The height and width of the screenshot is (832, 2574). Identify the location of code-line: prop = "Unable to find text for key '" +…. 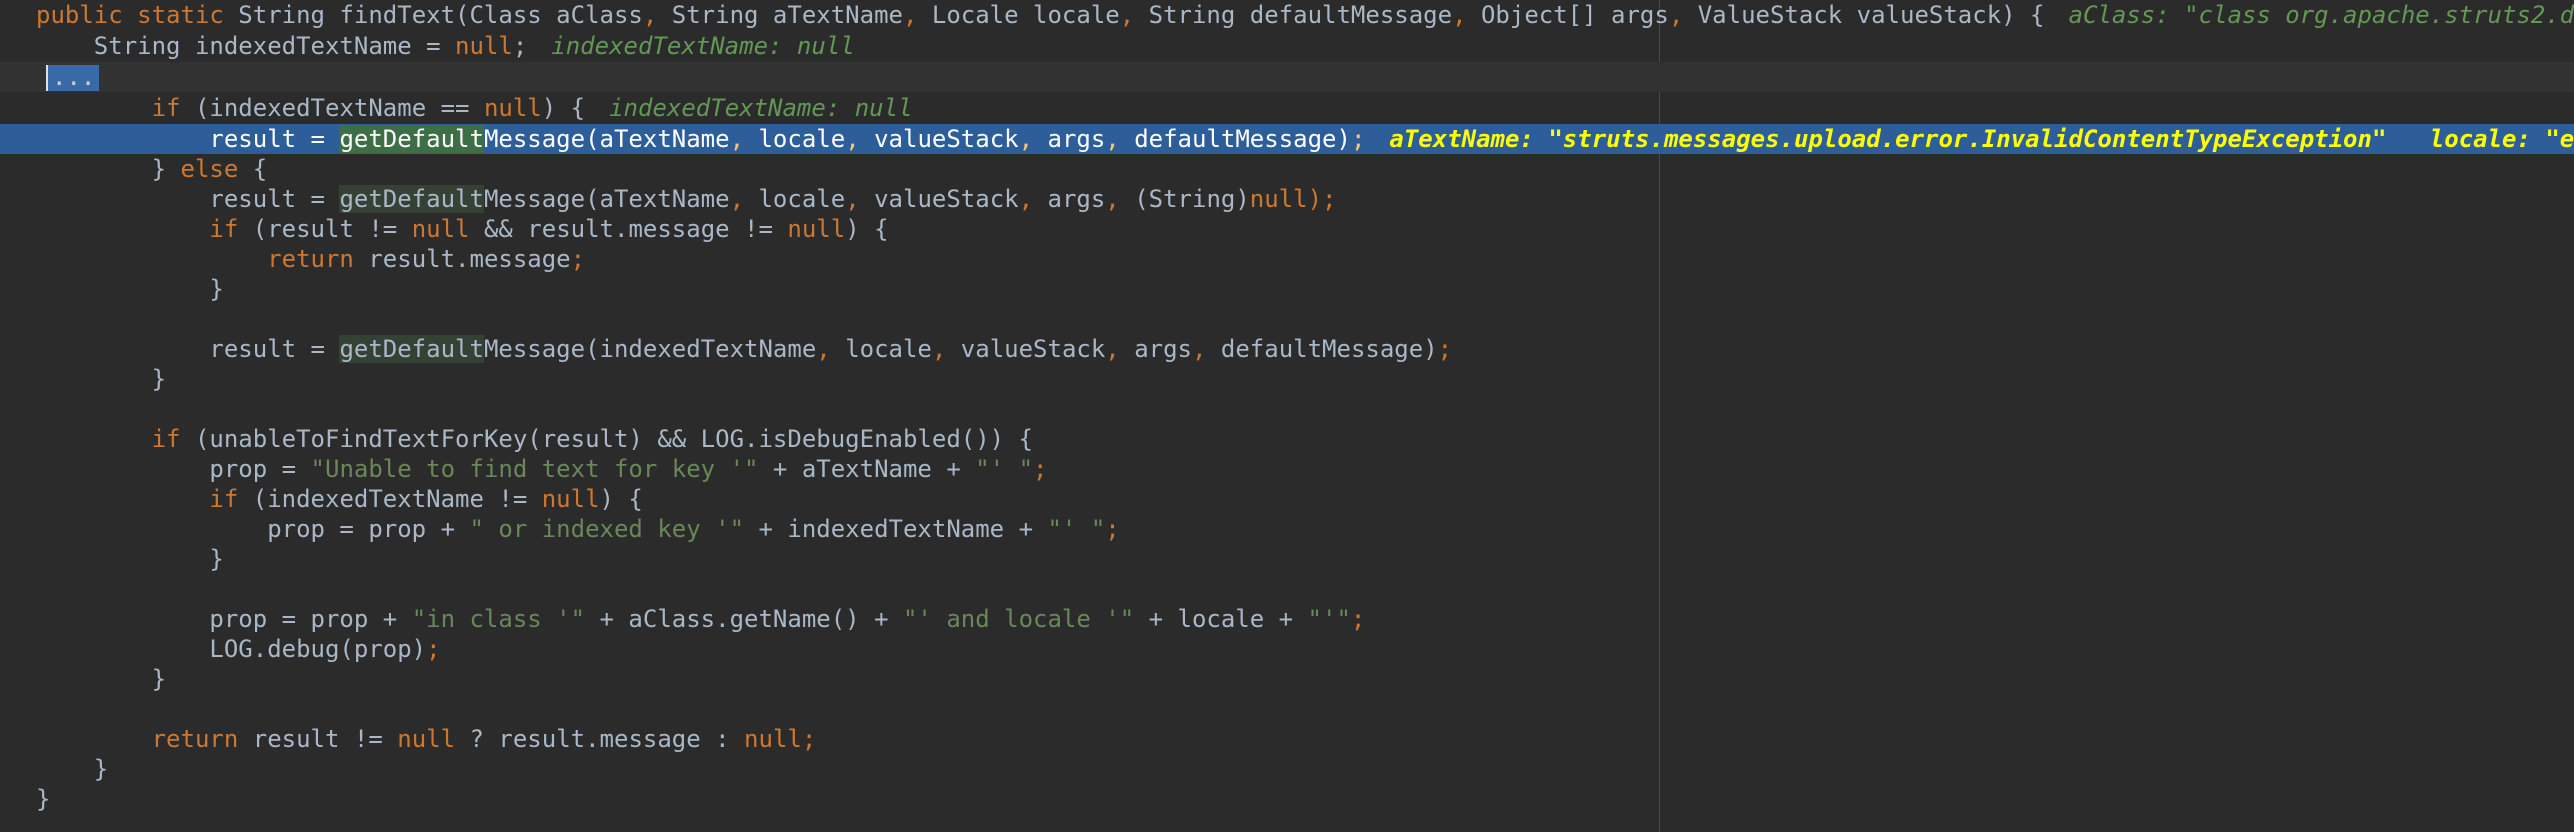
(1287, 469).